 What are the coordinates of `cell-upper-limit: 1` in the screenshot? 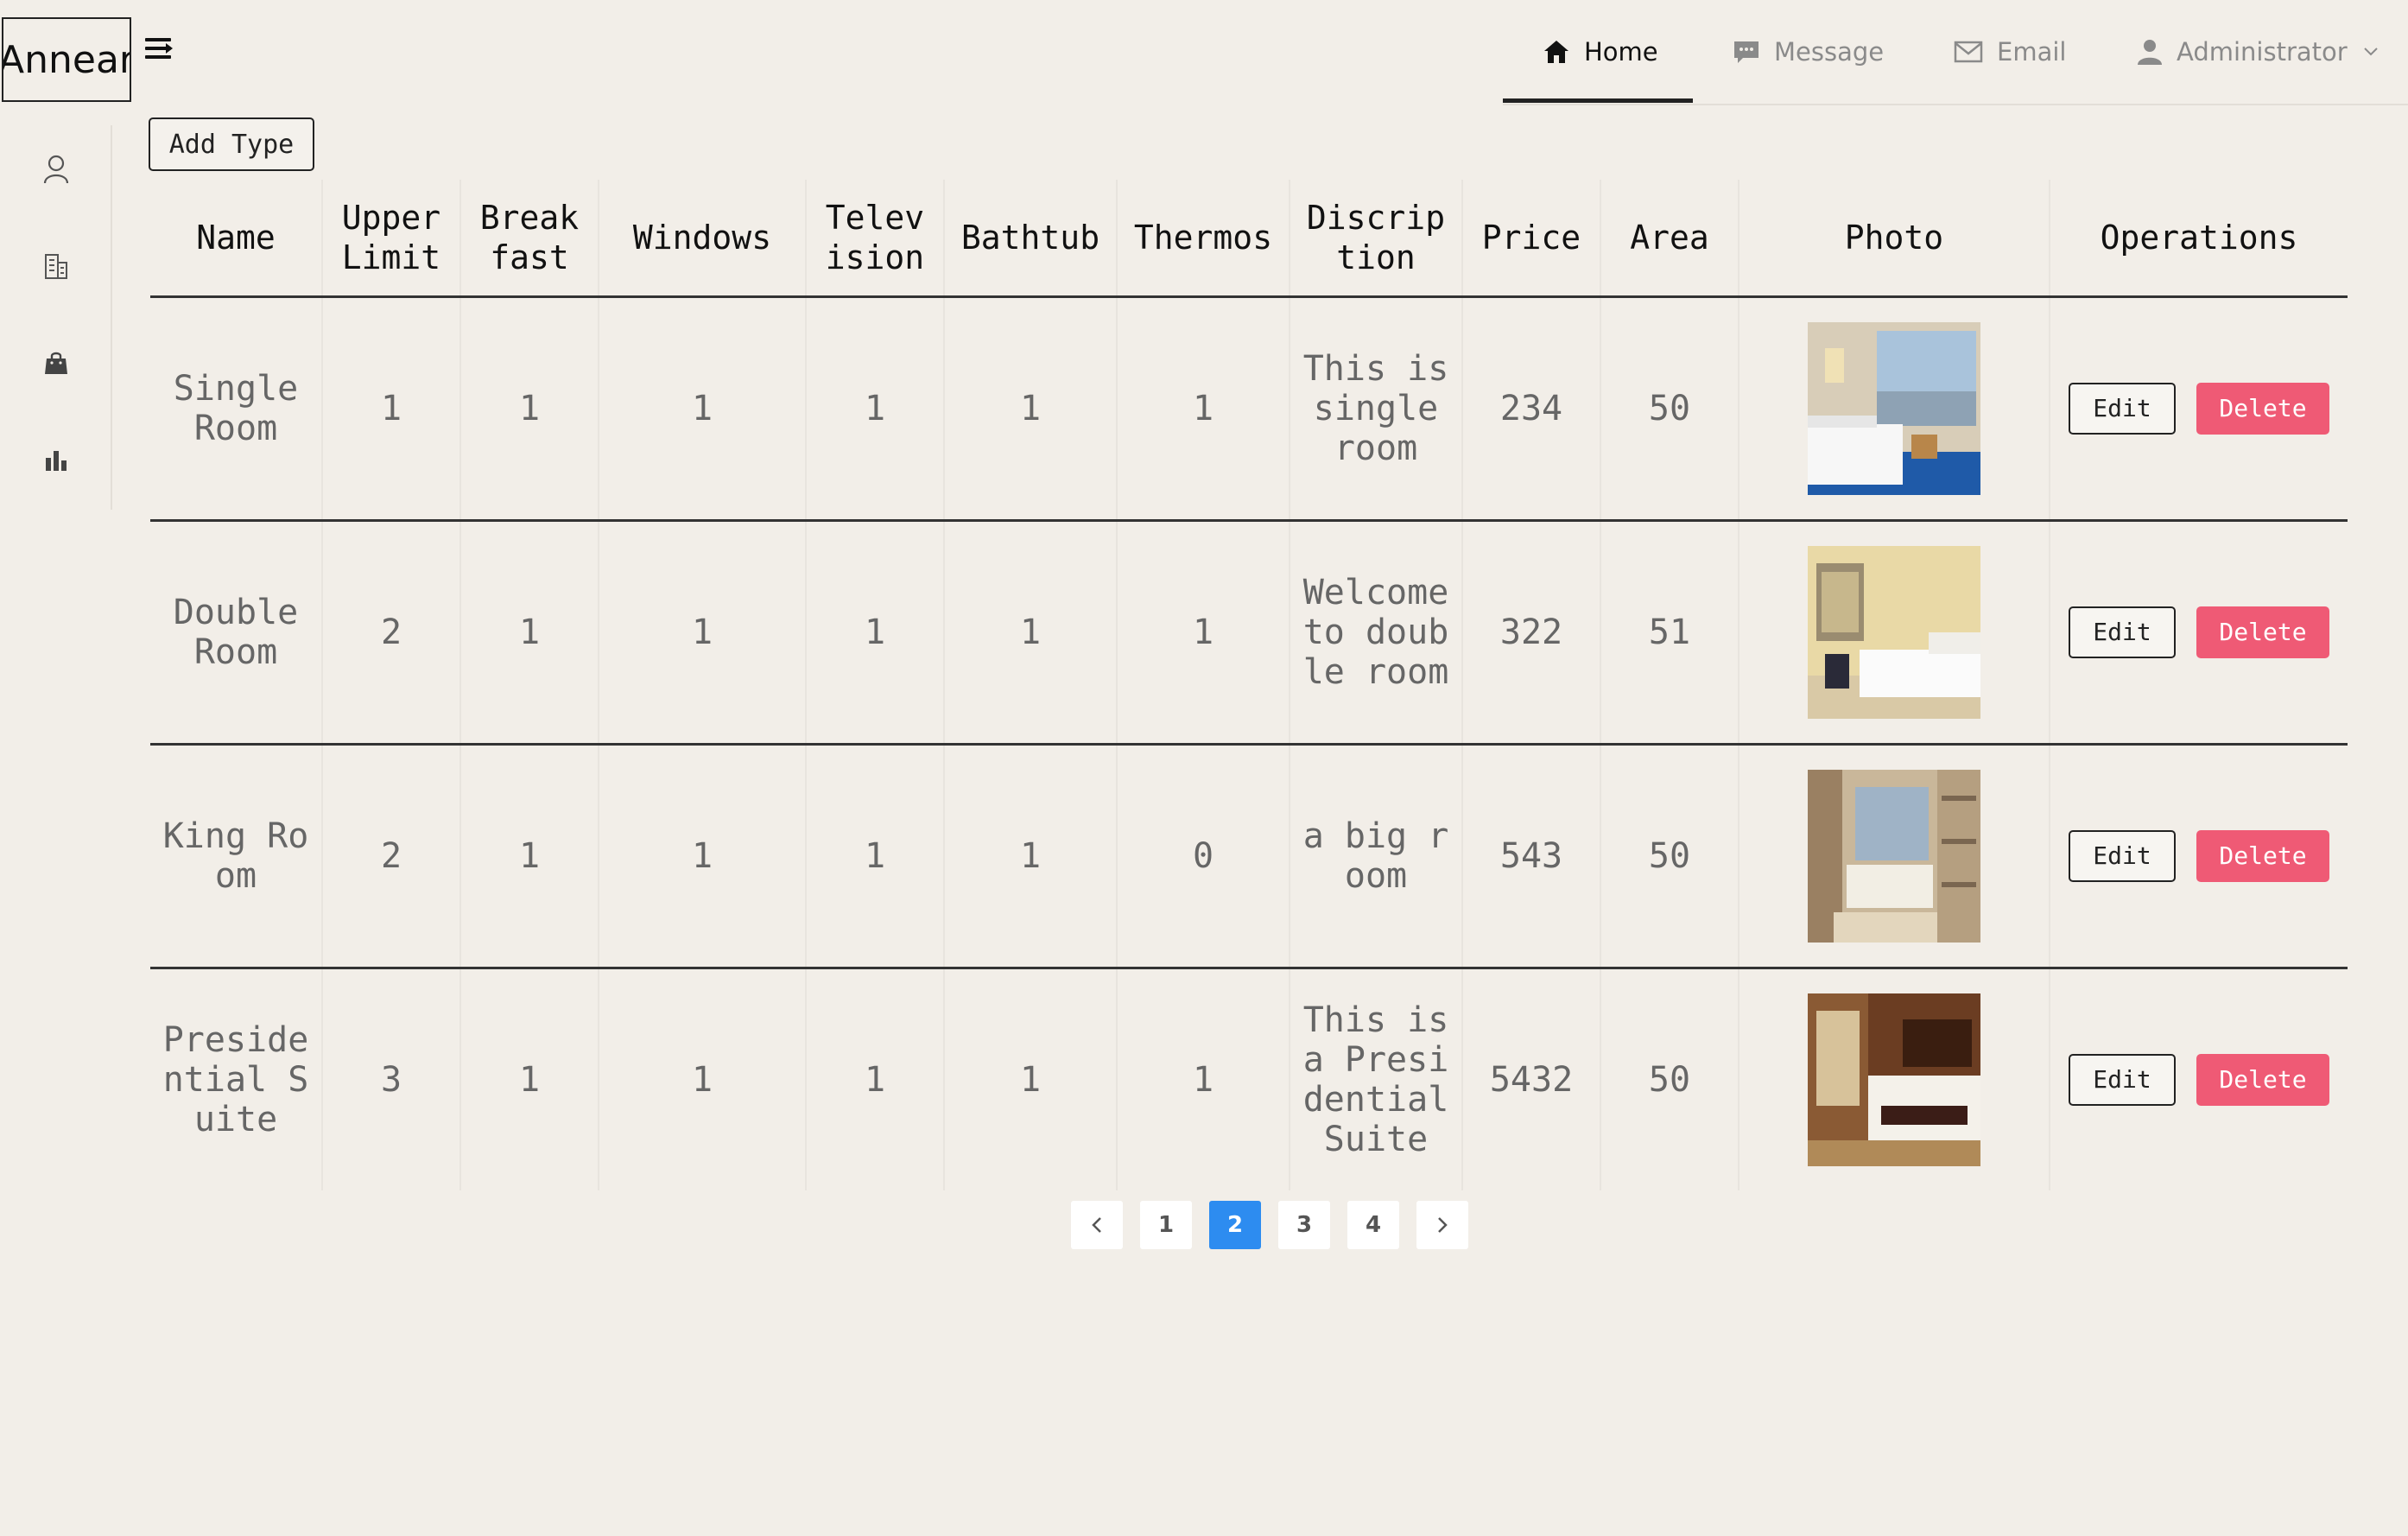 It's located at (392, 408).